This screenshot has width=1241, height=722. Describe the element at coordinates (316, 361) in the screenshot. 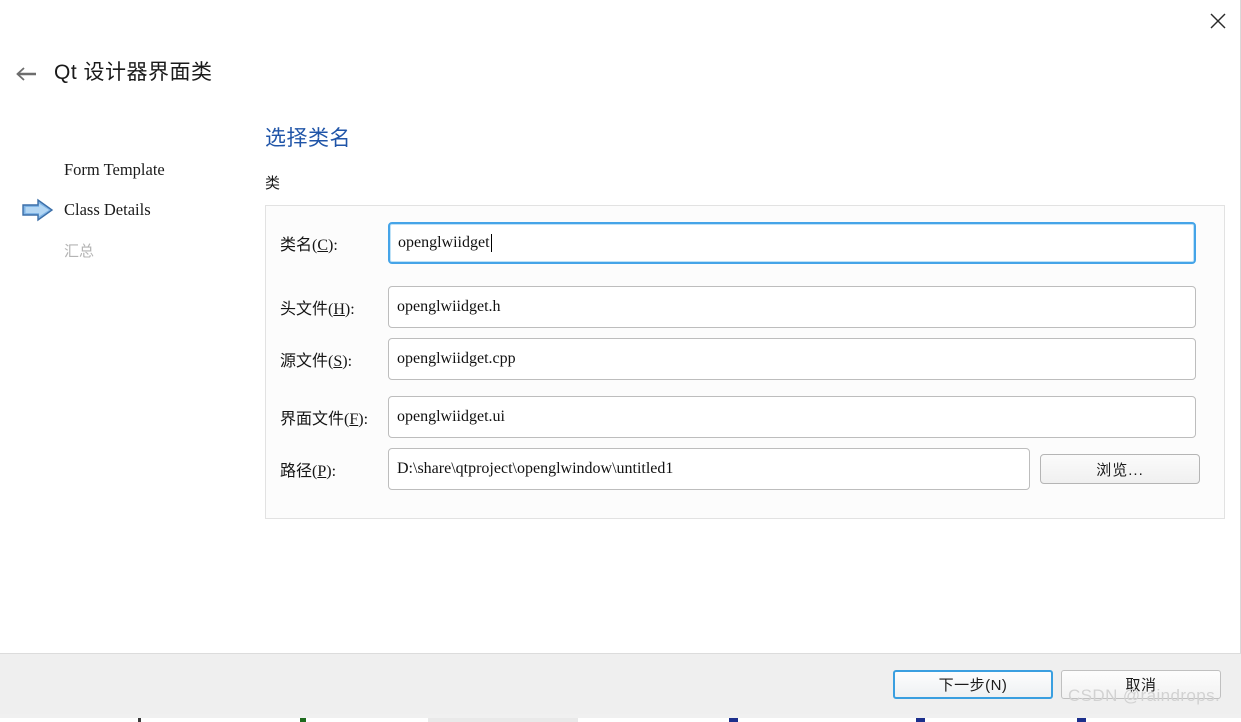

I see `source-file-label: 源文件(S):` at that location.